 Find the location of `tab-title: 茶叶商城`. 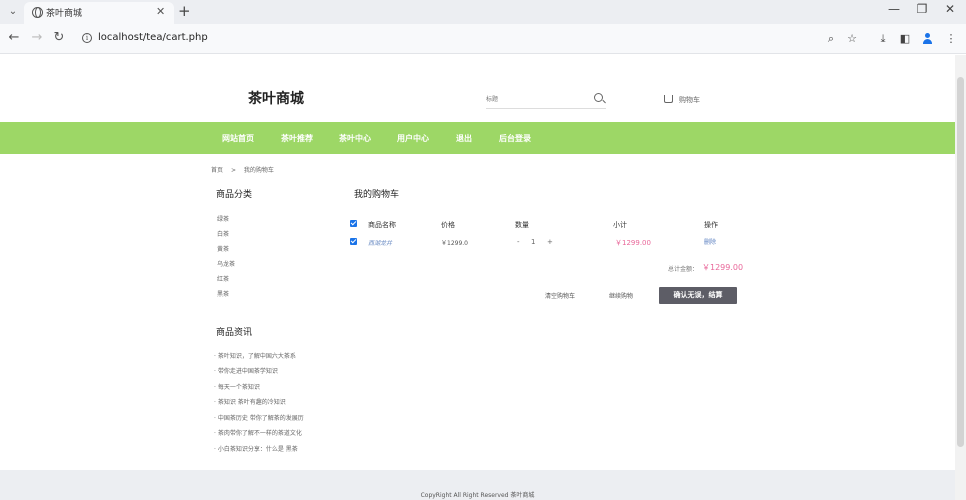

tab-title: 茶叶商城 is located at coordinates (64, 14).